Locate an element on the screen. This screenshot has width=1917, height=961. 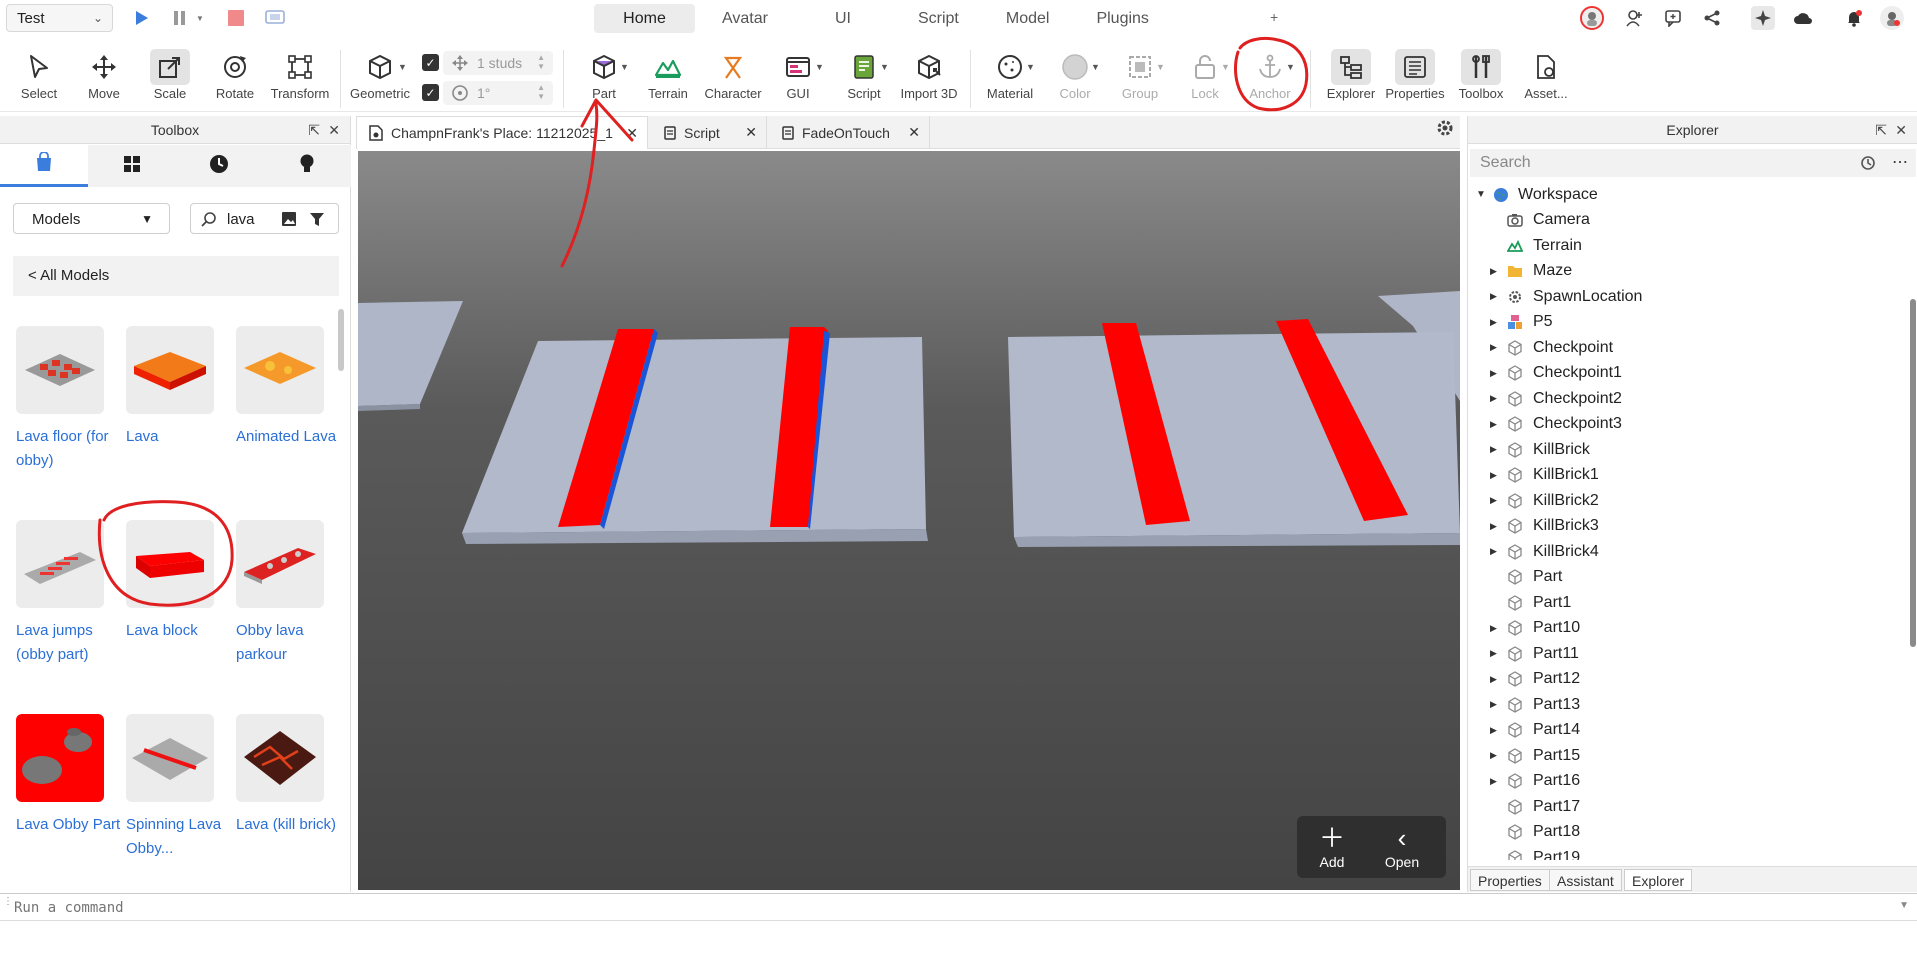
tab-recent is located at coordinates (220, 166).